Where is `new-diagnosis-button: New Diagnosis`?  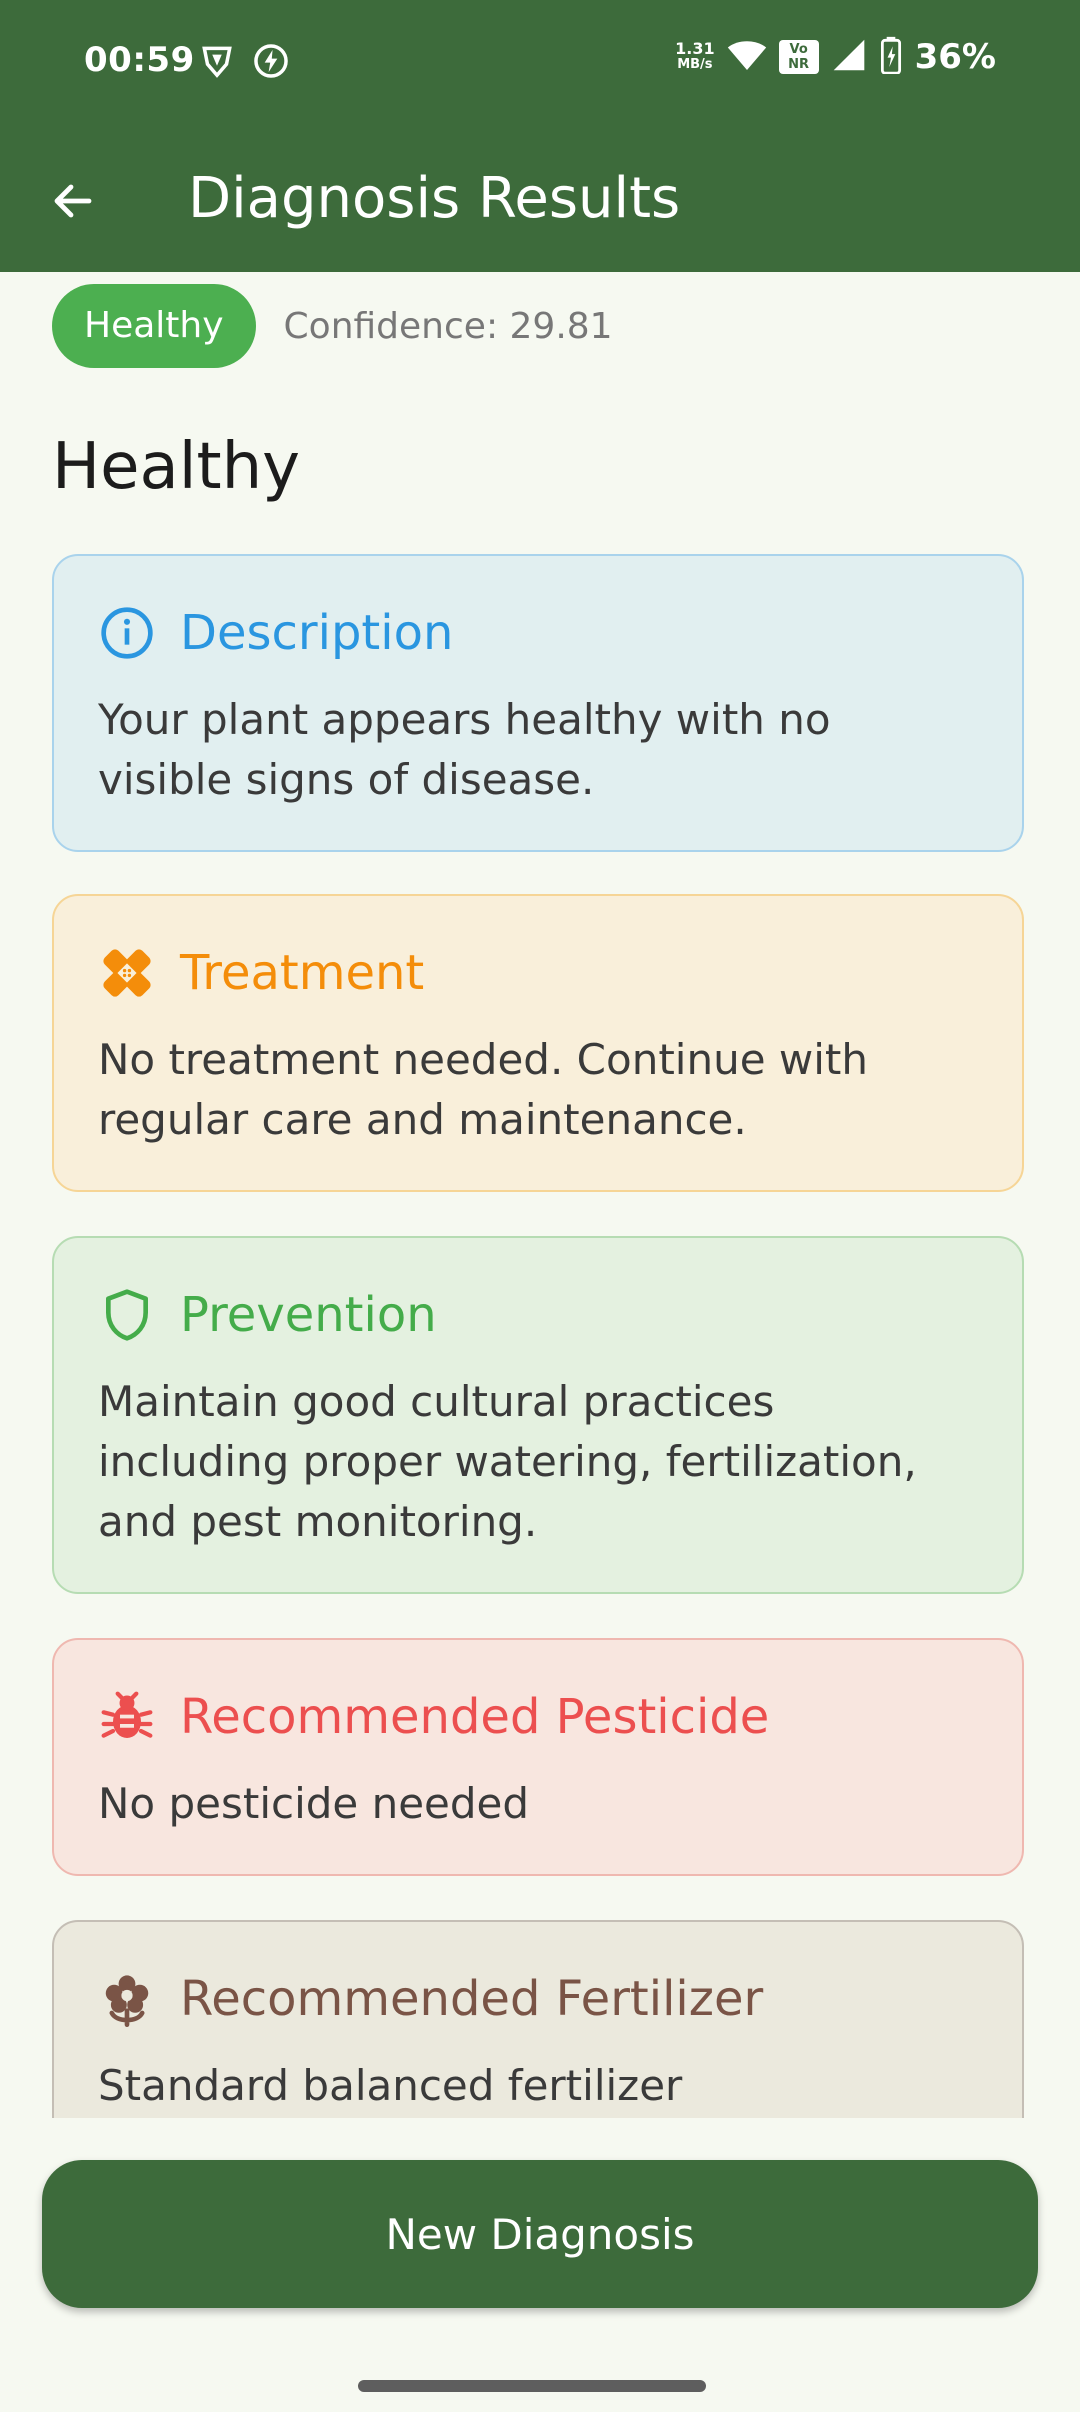
new-diagnosis-button: New Diagnosis is located at coordinates (540, 2234).